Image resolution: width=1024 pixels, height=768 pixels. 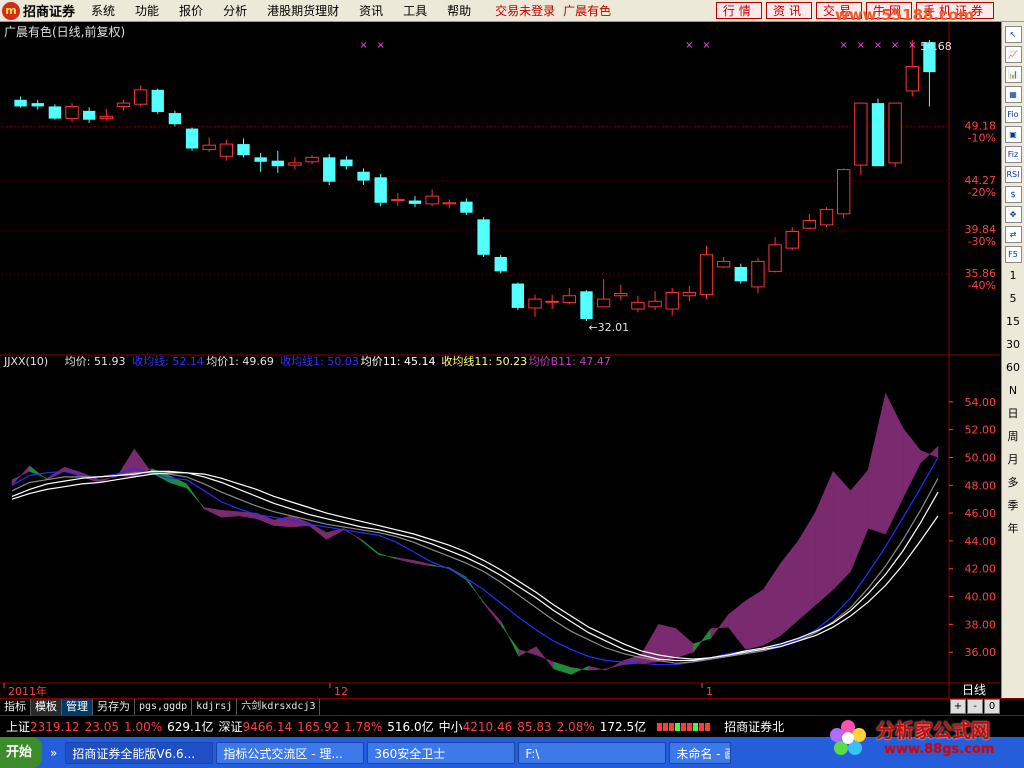 I want to click on toolbar-button-0: ↖, so click(x=1013, y=34).